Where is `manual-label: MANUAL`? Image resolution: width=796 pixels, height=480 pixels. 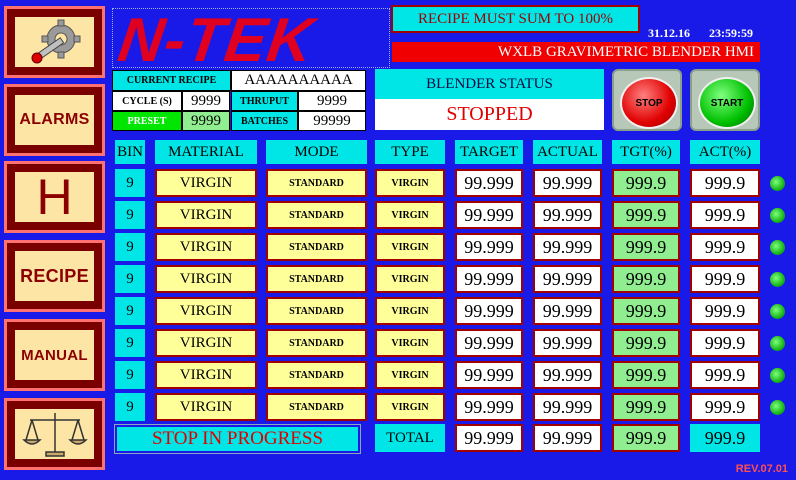 manual-label: MANUAL is located at coordinates (54, 355).